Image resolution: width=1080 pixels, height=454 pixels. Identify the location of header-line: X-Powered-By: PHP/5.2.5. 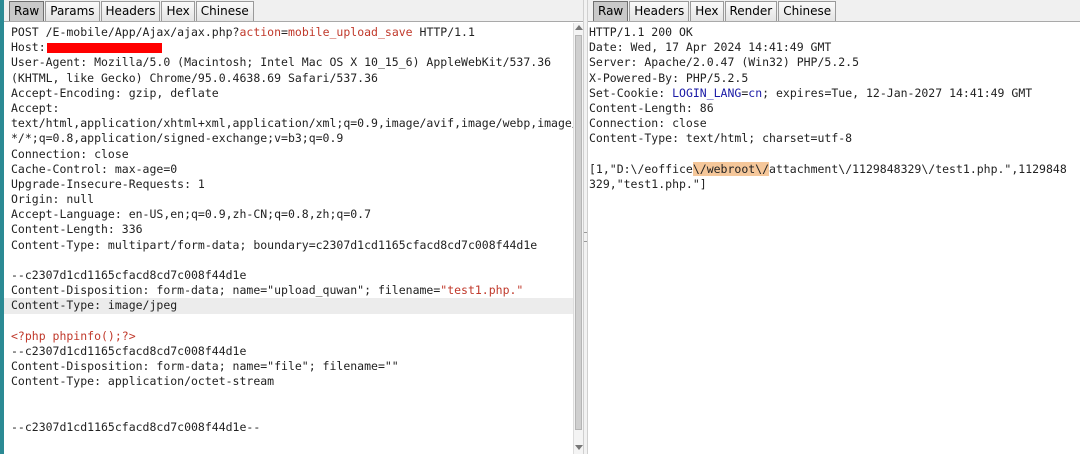
(669, 77).